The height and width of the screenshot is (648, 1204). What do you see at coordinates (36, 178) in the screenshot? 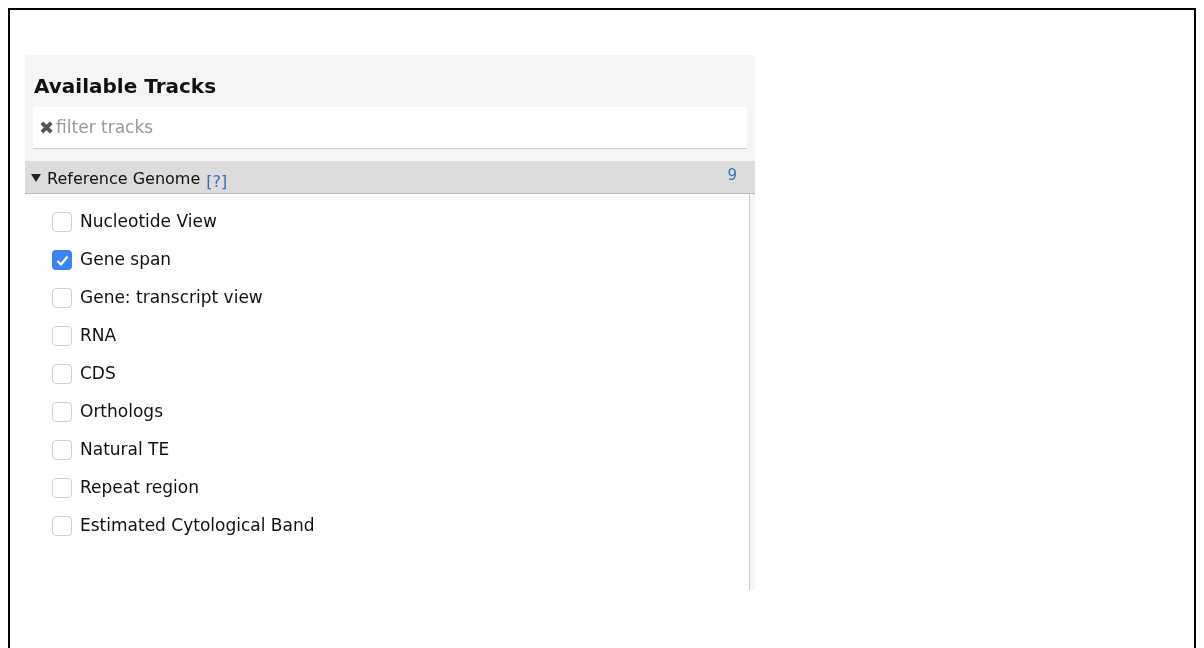
I see `caret-icon` at bounding box center [36, 178].